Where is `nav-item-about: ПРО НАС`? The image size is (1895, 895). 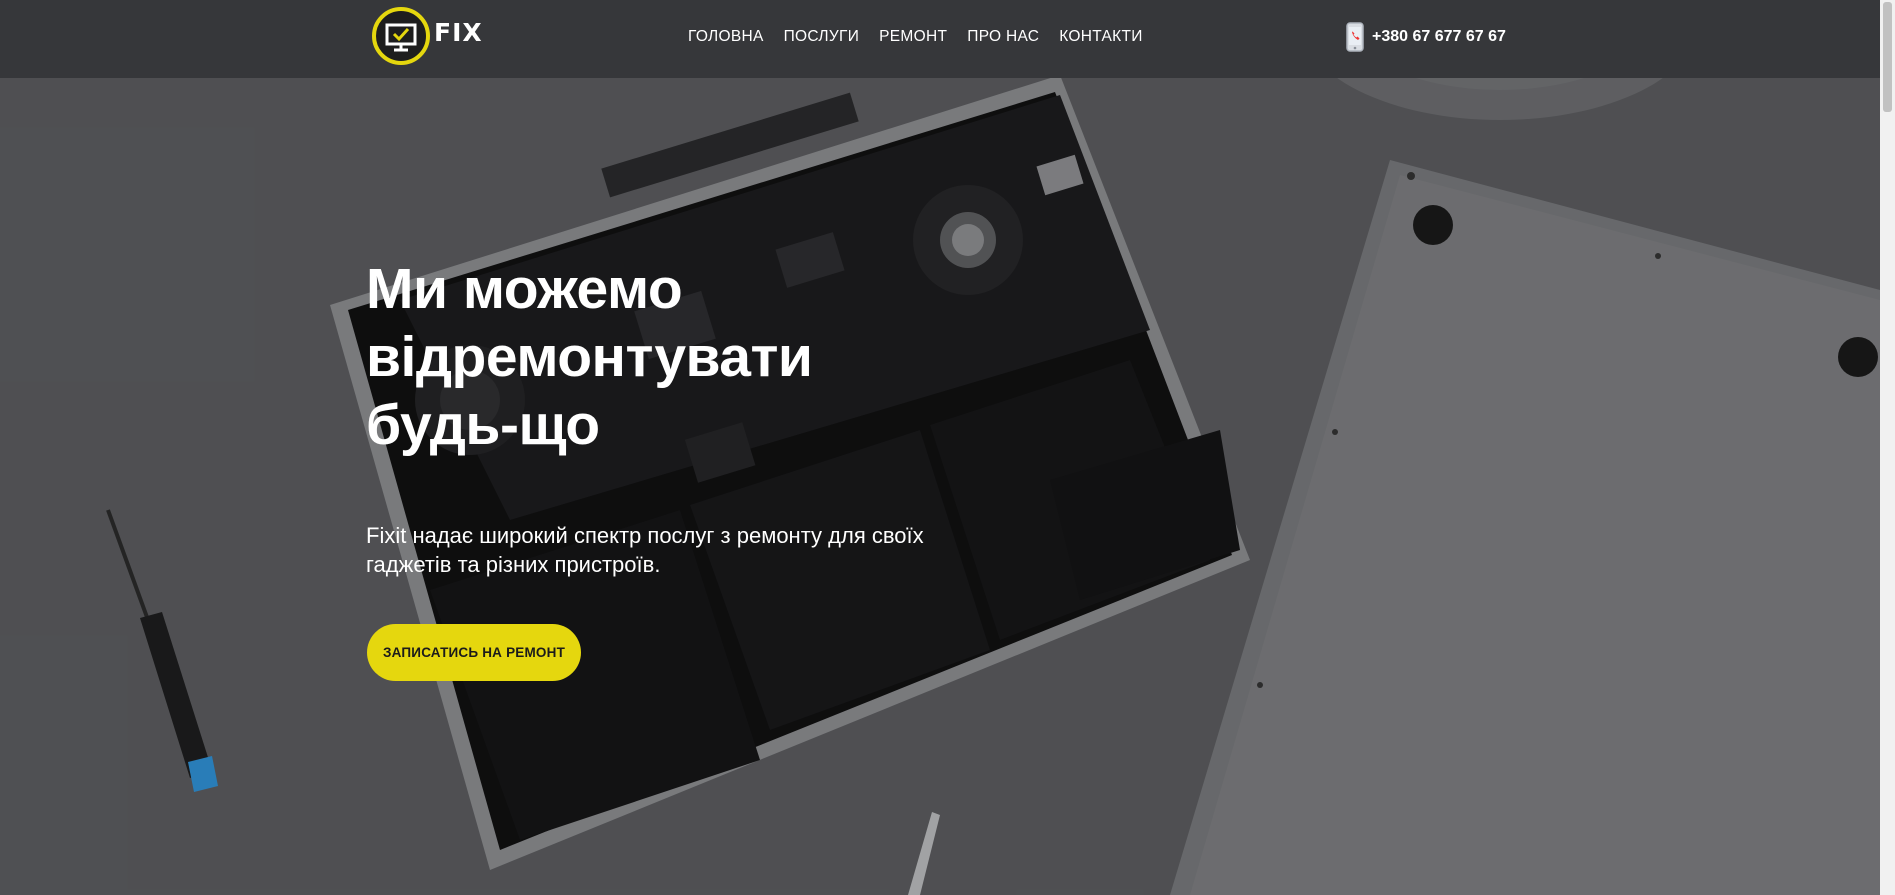 nav-item-about: ПРО НАС is located at coordinates (1003, 37).